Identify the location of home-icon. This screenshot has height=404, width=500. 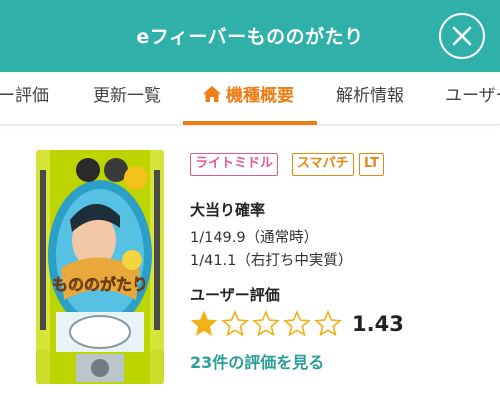
(212, 94).